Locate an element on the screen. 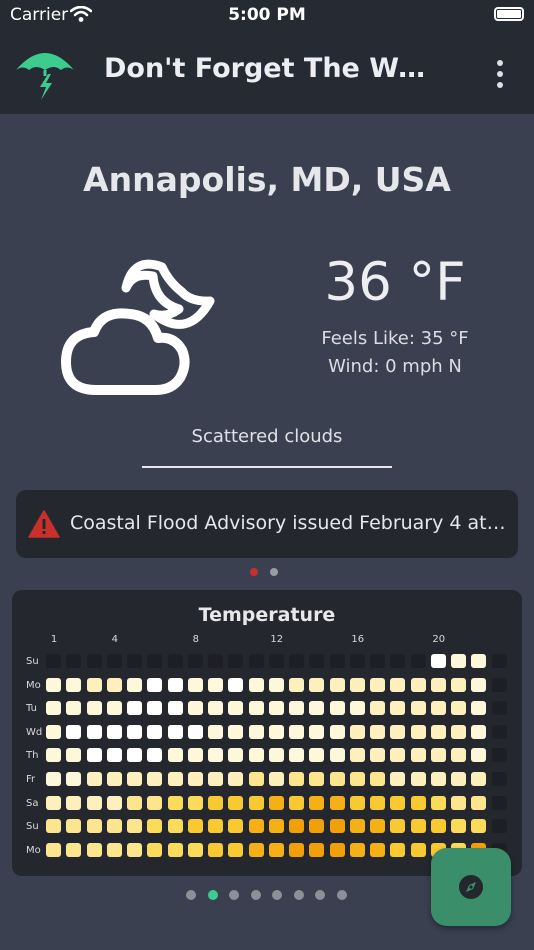 This screenshot has width=534, height=950. heatmap-day-label: Tu is located at coordinates (31, 709).